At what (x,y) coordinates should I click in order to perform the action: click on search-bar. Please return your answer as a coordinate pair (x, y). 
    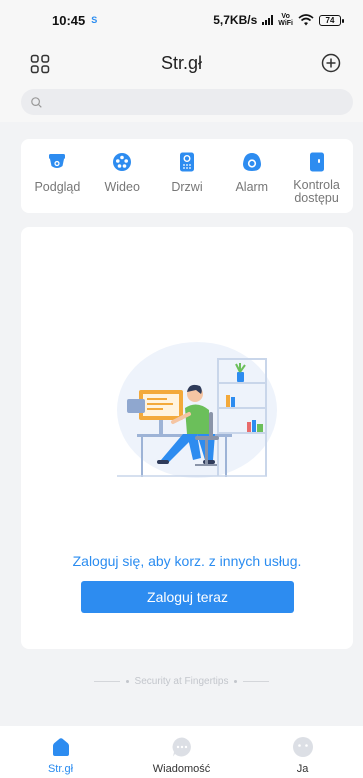
    Looking at the image, I should click on (187, 102).